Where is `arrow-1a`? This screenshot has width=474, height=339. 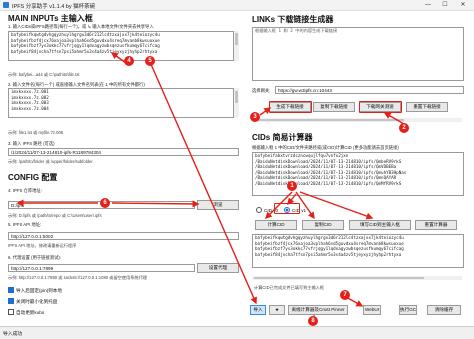
arrow-1a is located at coordinates (279, 205).